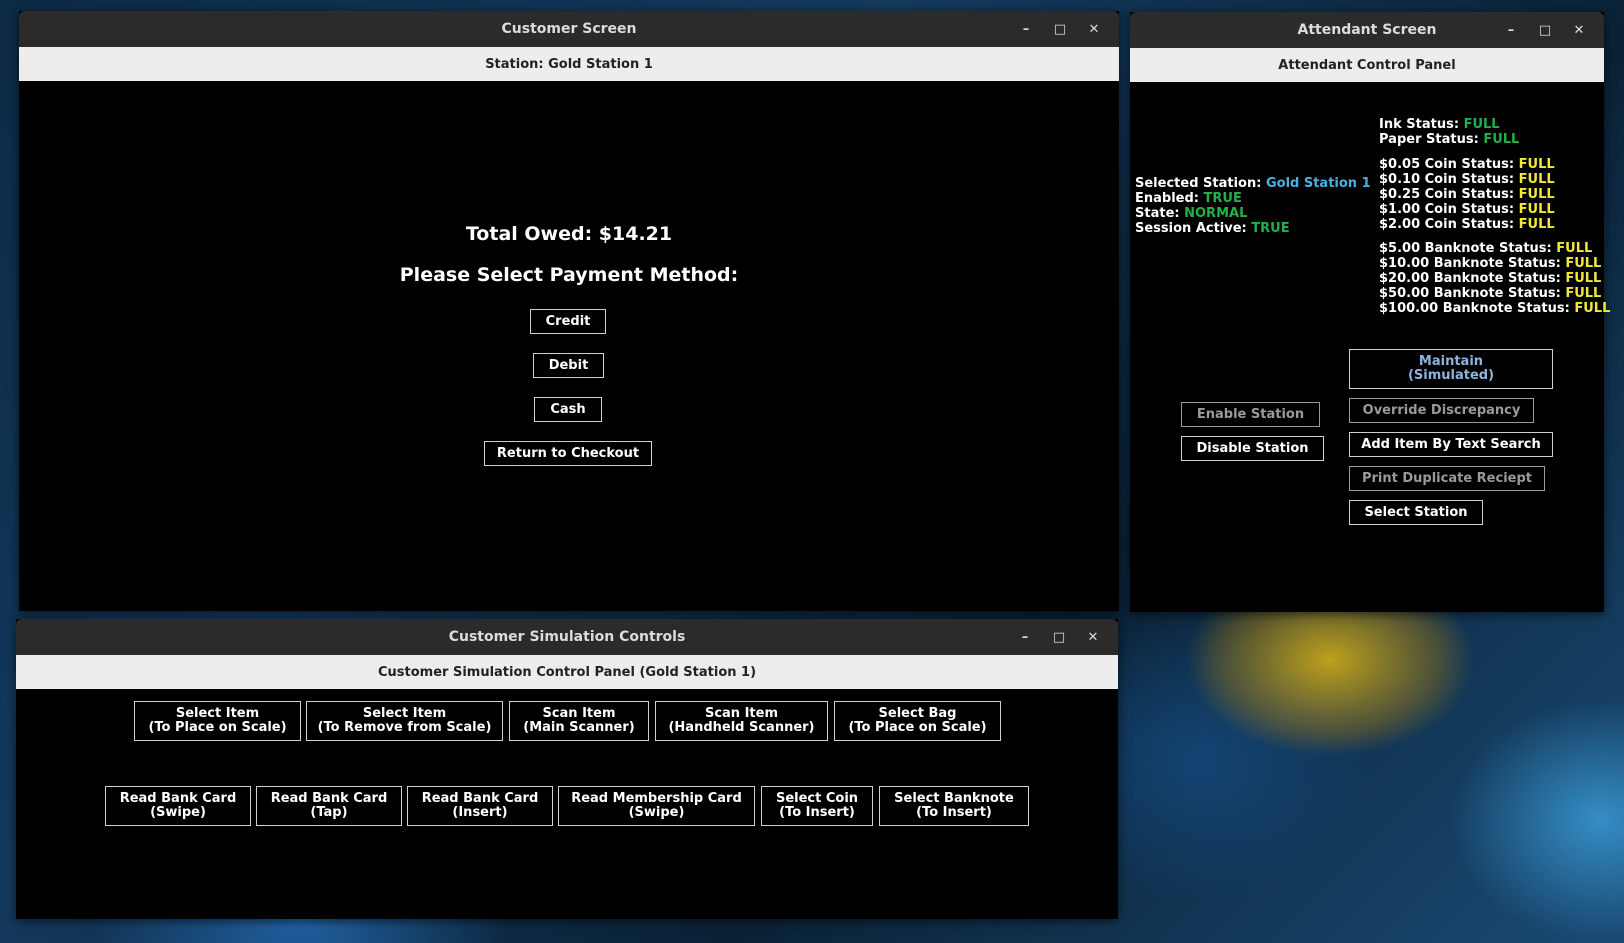  I want to click on window-title: Attendant Screen, so click(1367, 30).